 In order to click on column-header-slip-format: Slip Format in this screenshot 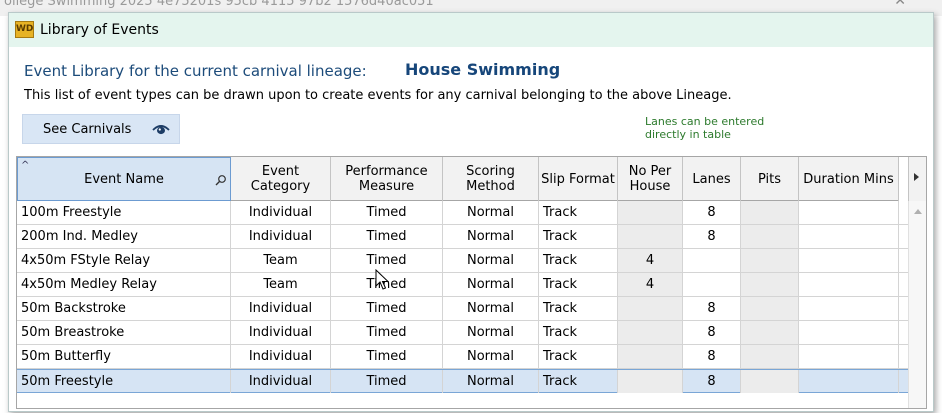, I will do `click(578, 179)`.